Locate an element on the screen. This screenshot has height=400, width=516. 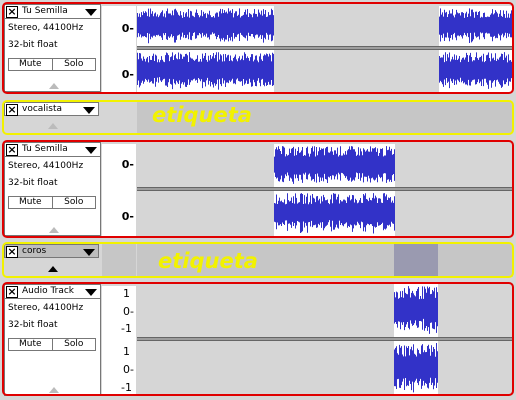
label-track-control: × coros is located at coordinates (52, 260).